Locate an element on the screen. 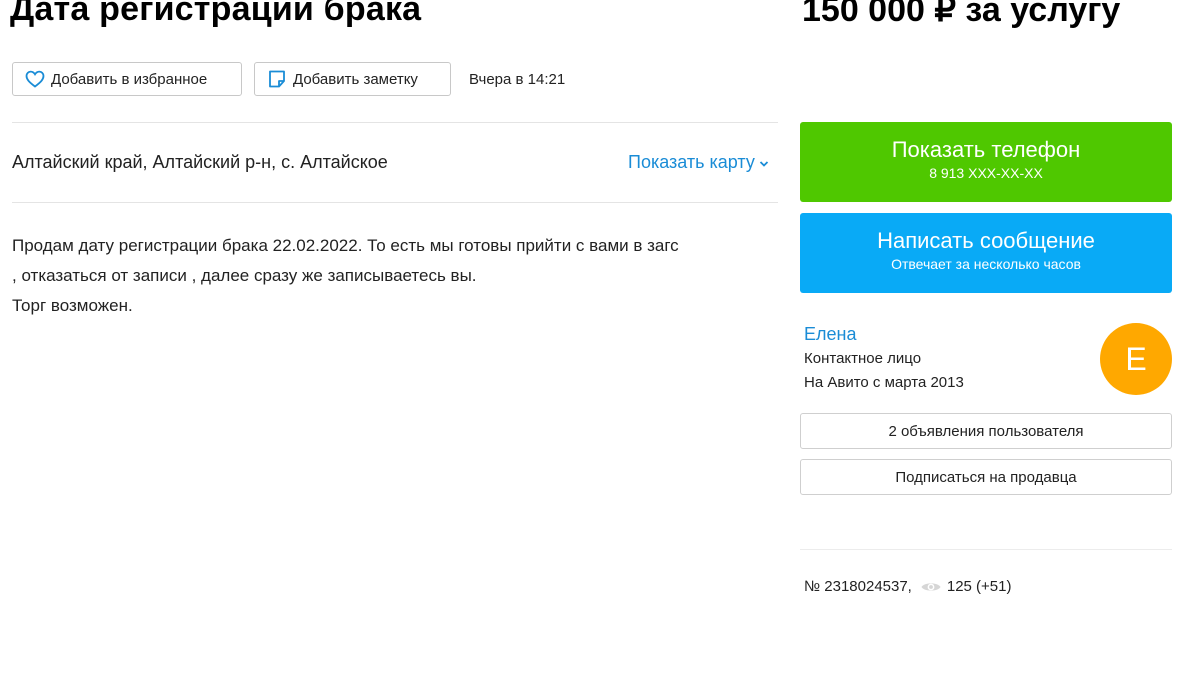 The image size is (1200, 675). show-map-link: Показать карту is located at coordinates (698, 162).